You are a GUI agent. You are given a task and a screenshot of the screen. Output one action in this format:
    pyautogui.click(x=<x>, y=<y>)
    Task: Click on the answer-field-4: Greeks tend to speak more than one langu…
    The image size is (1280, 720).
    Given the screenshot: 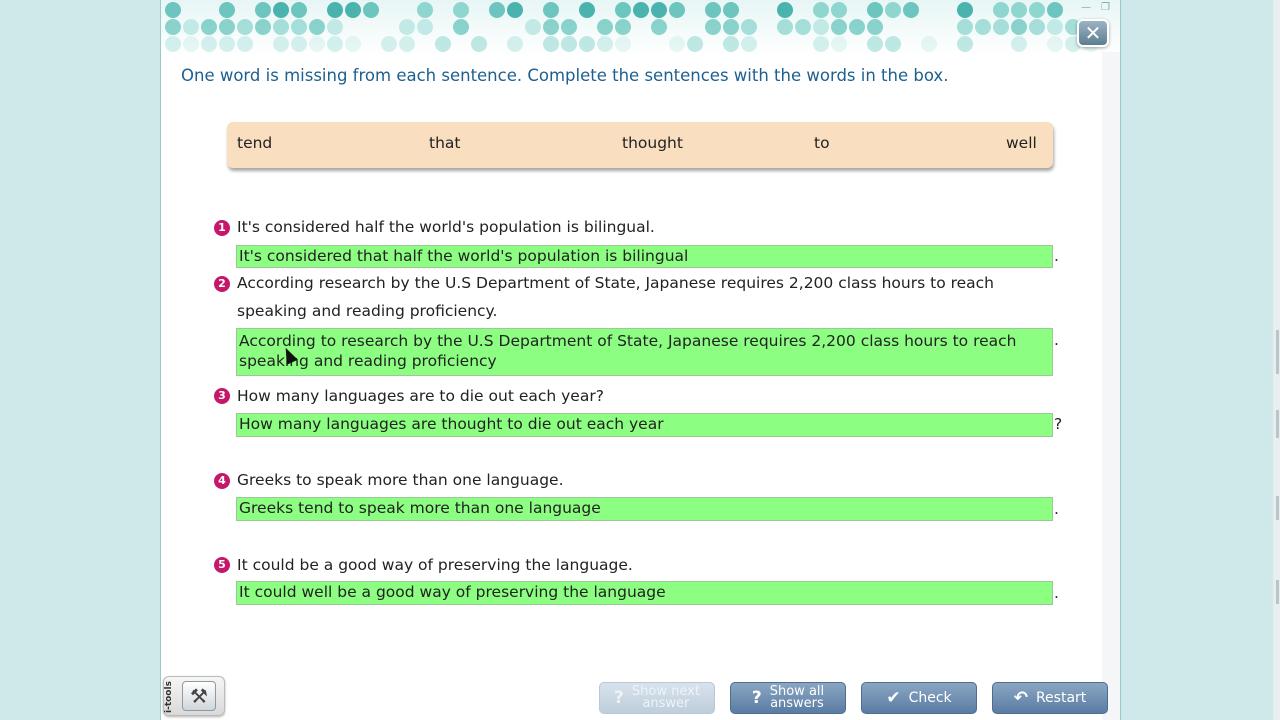 What is the action you would take?
    pyautogui.click(x=644, y=509)
    